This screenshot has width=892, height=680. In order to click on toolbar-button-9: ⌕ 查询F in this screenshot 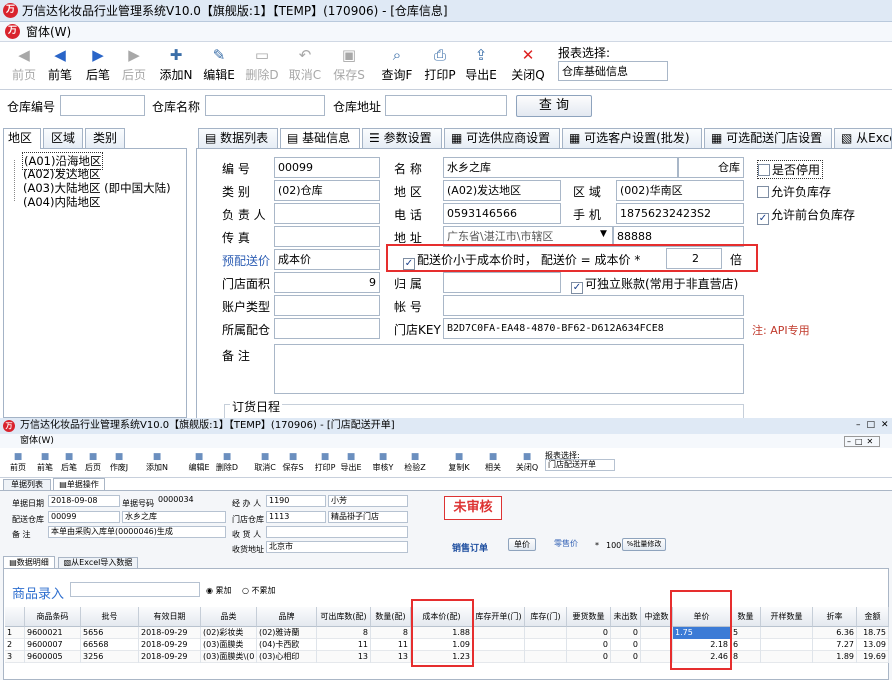, I will do `click(397, 66)`.